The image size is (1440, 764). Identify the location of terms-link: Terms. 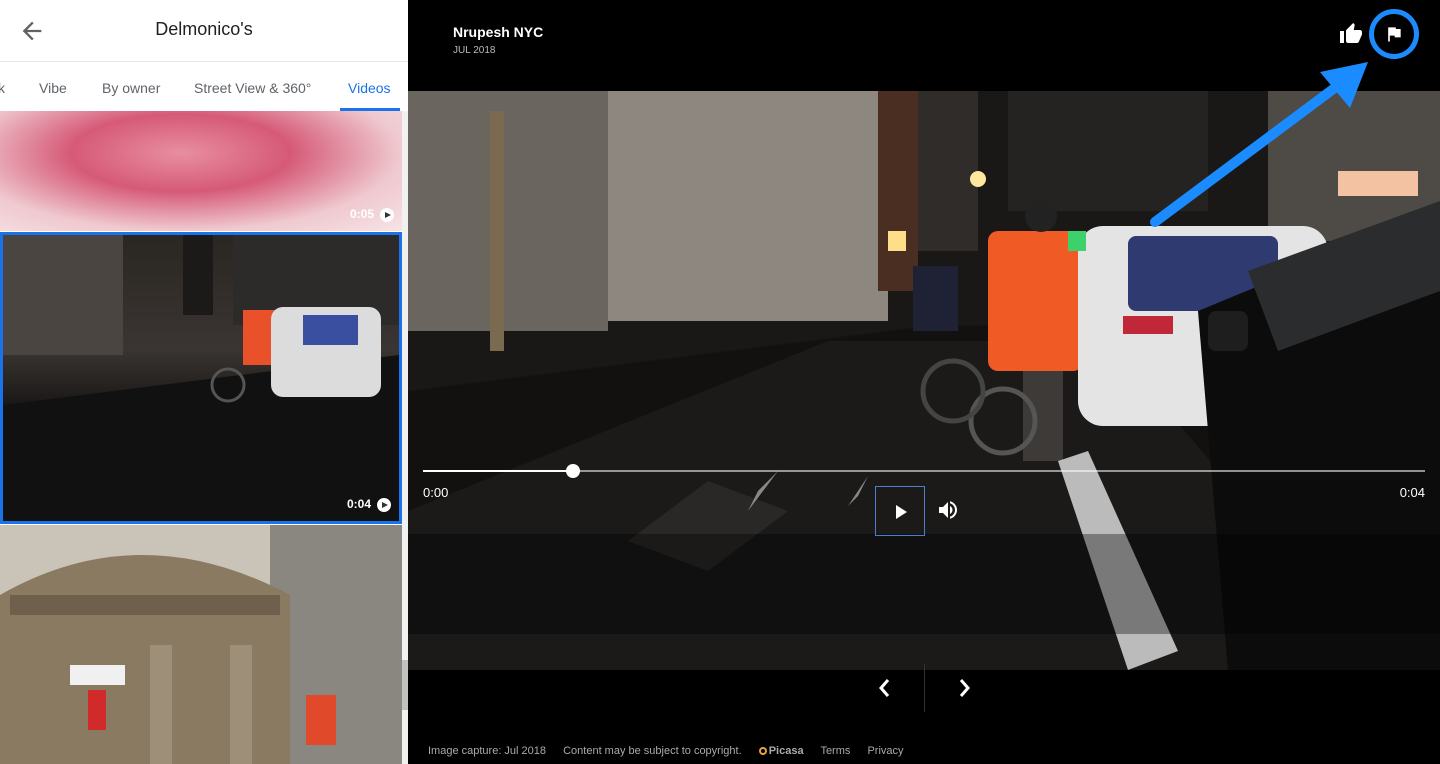
(835, 751).